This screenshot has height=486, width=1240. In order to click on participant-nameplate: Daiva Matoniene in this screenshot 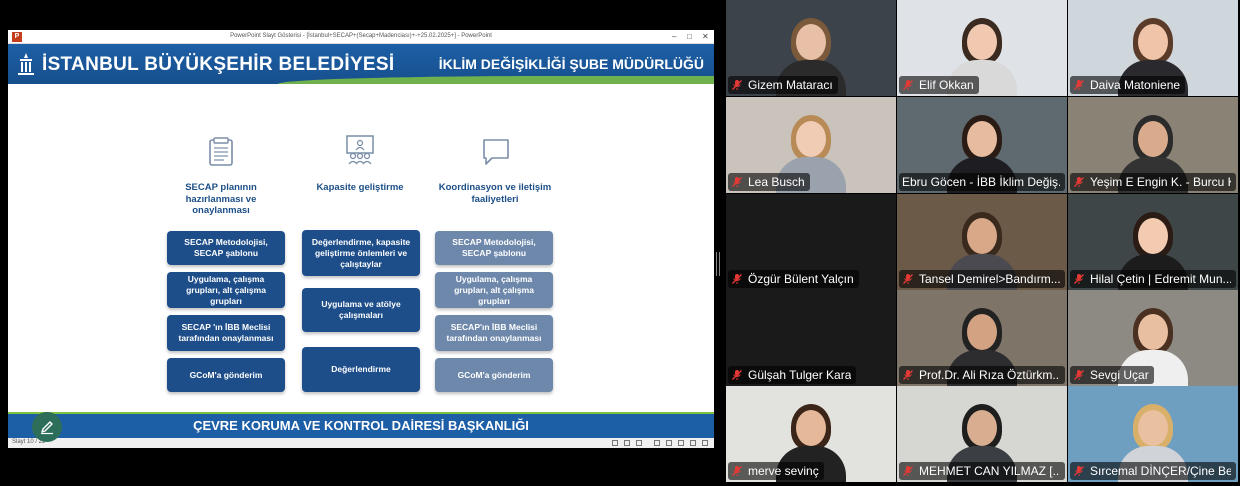, I will do `click(1128, 85)`.